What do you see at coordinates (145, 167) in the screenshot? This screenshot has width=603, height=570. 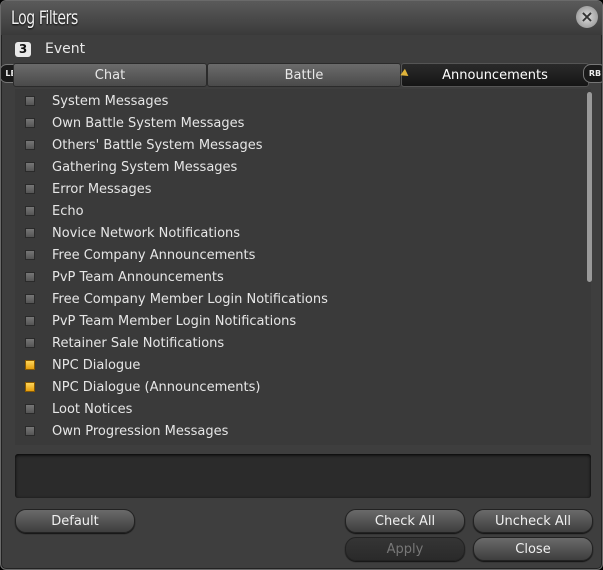 I see `filter-label: Gathering System Messages` at bounding box center [145, 167].